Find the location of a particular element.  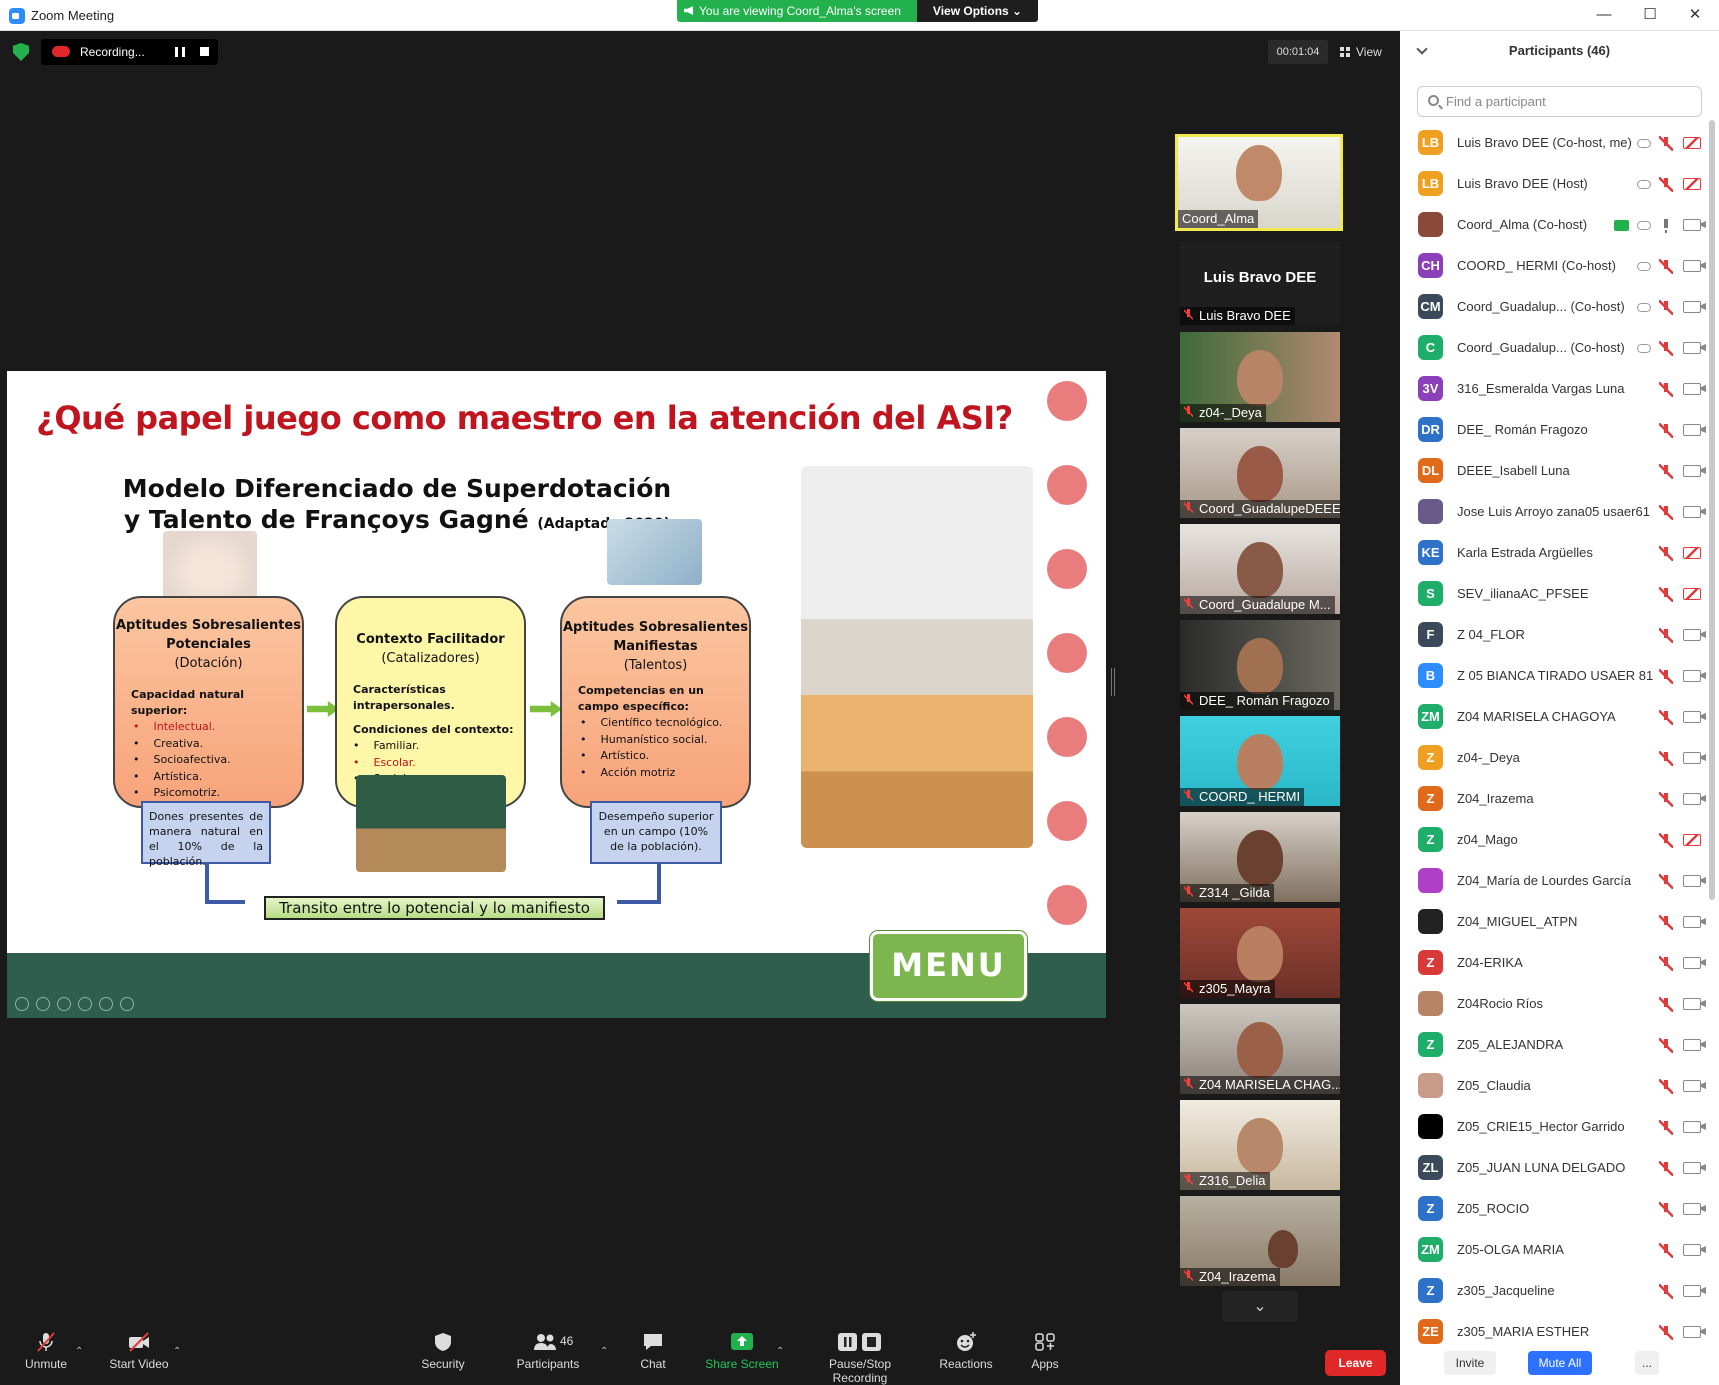

participant-row: Z05_Claudia is located at coordinates (1552, 1085).